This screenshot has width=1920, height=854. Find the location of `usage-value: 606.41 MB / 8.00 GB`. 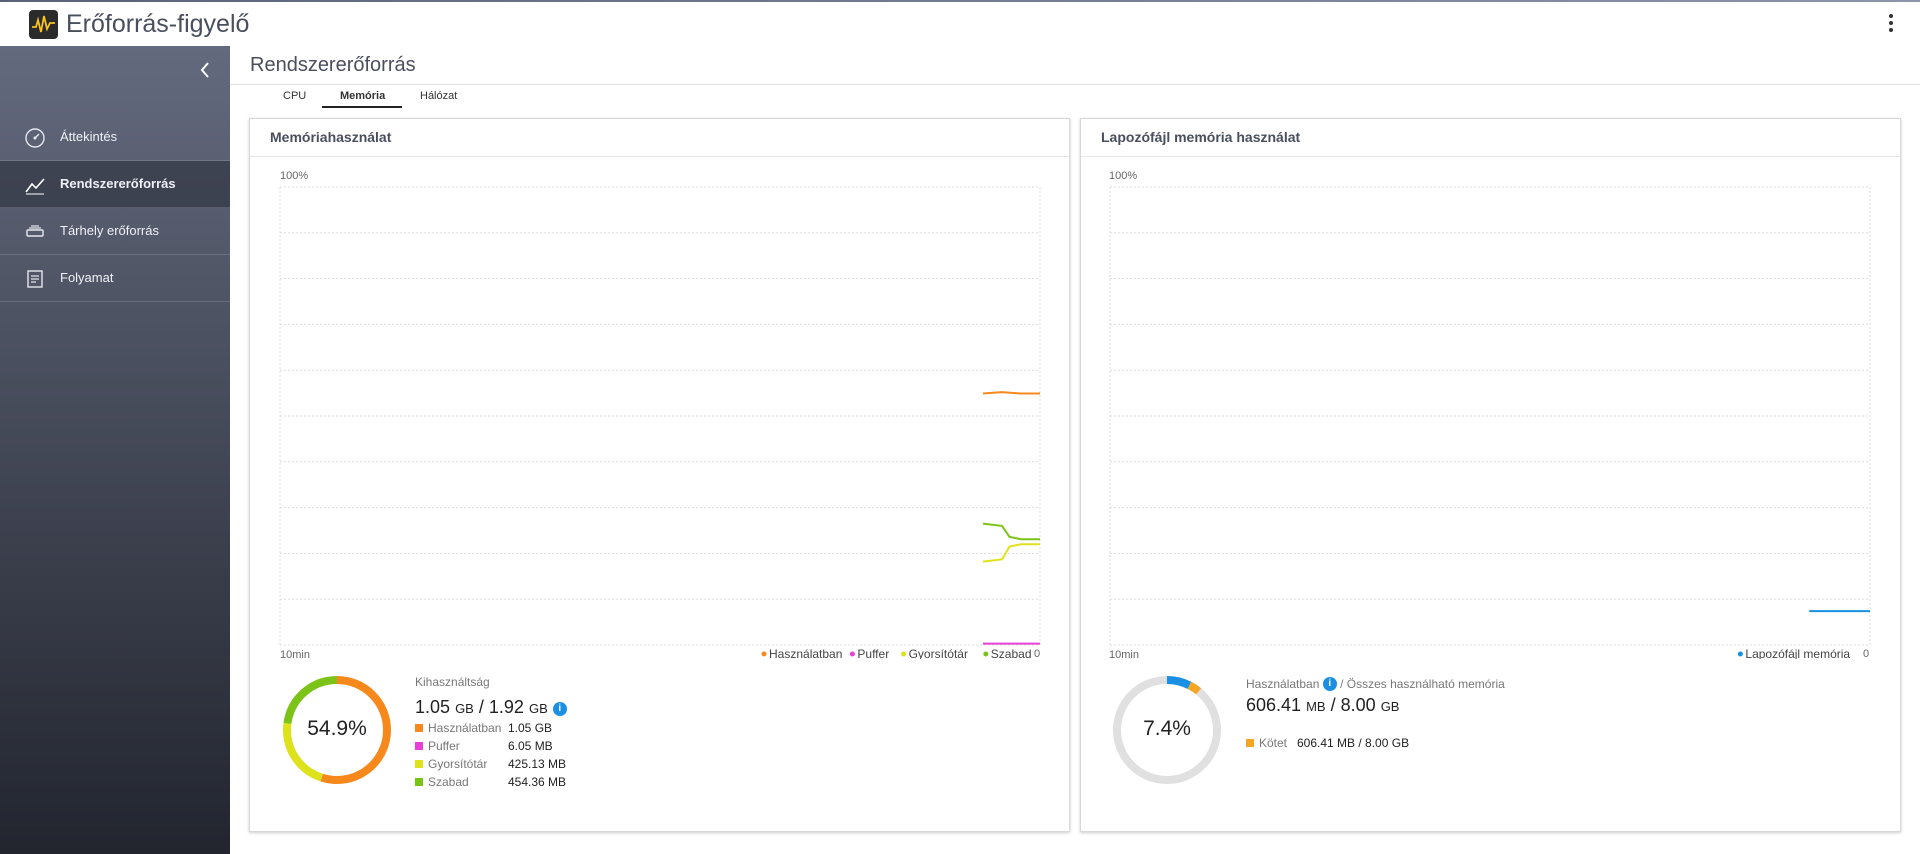

usage-value: 606.41 MB / 8.00 GB is located at coordinates (1322, 705).